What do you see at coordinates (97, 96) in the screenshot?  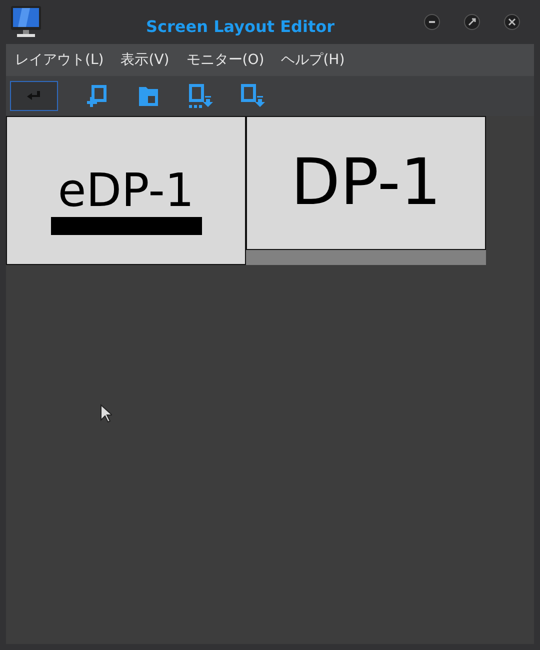 I see `new-screen-icon` at bounding box center [97, 96].